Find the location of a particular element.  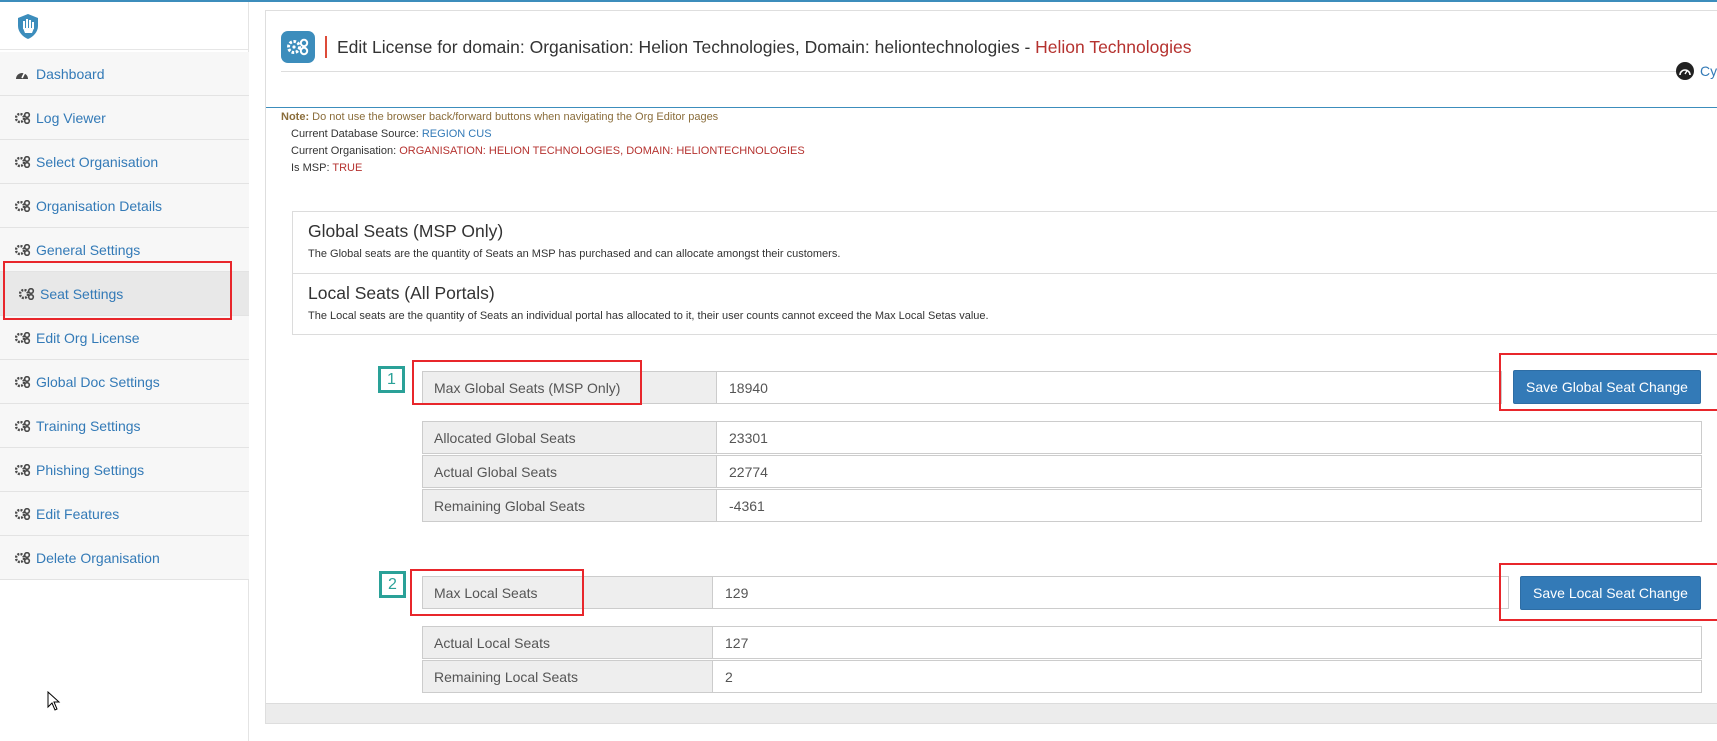

actual-global-seats-label: Actual Global Seats is located at coordinates (570, 471).